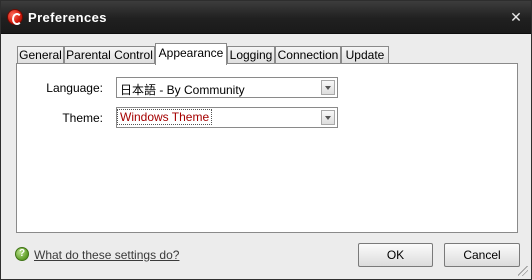 The image size is (532, 280). I want to click on tab-appearance: Appearance, so click(191, 54).